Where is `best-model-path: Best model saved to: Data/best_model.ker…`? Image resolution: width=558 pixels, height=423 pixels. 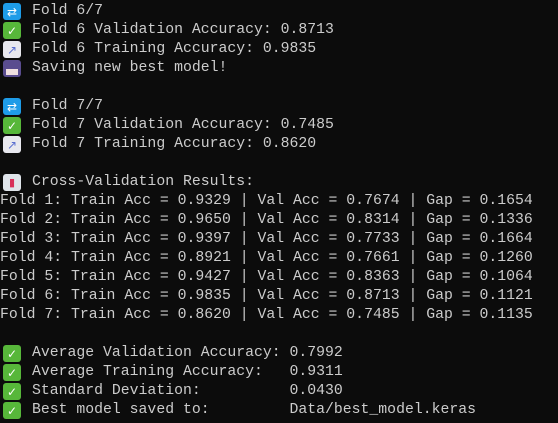 best-model-path: Best model saved to: Data/best_model.ker… is located at coordinates (254, 410).